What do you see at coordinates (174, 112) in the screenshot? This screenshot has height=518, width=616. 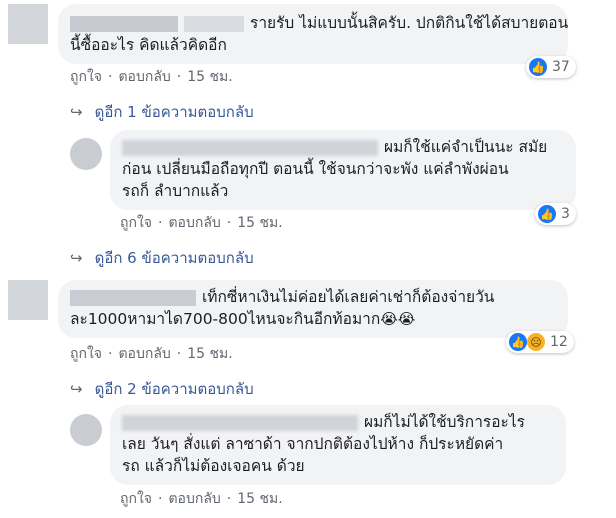 I see `view-more-replies-label: ดูอีก 1 ข้อความตอบกลับ` at bounding box center [174, 112].